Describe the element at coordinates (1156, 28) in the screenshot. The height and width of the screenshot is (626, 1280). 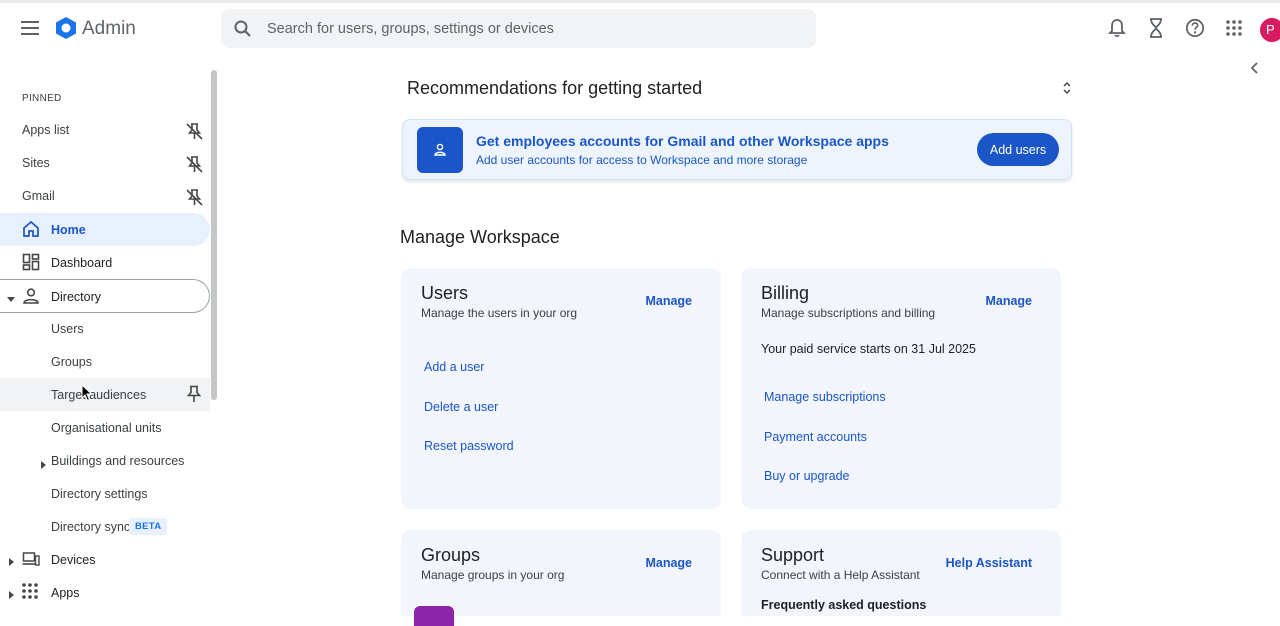
I see `hourglass-icon` at that location.